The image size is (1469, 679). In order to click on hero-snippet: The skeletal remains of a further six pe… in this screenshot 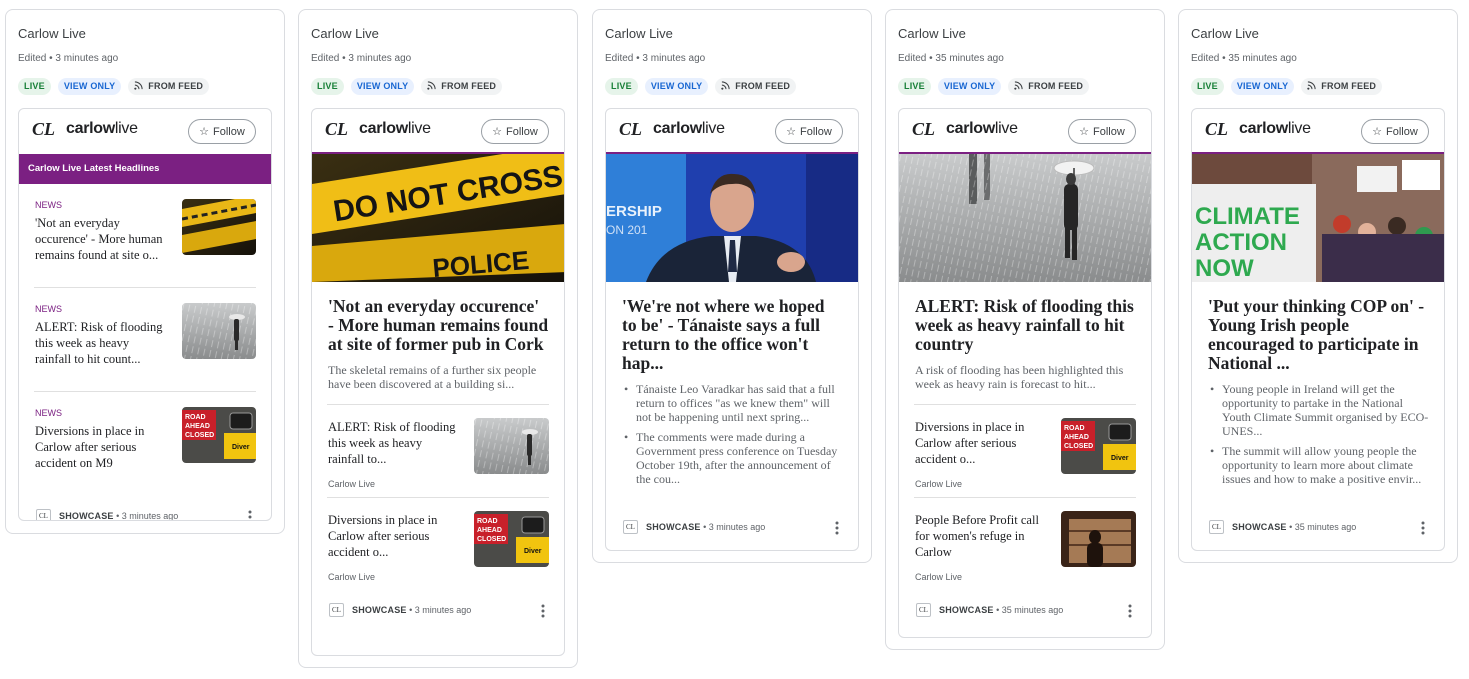, I will do `click(432, 377)`.